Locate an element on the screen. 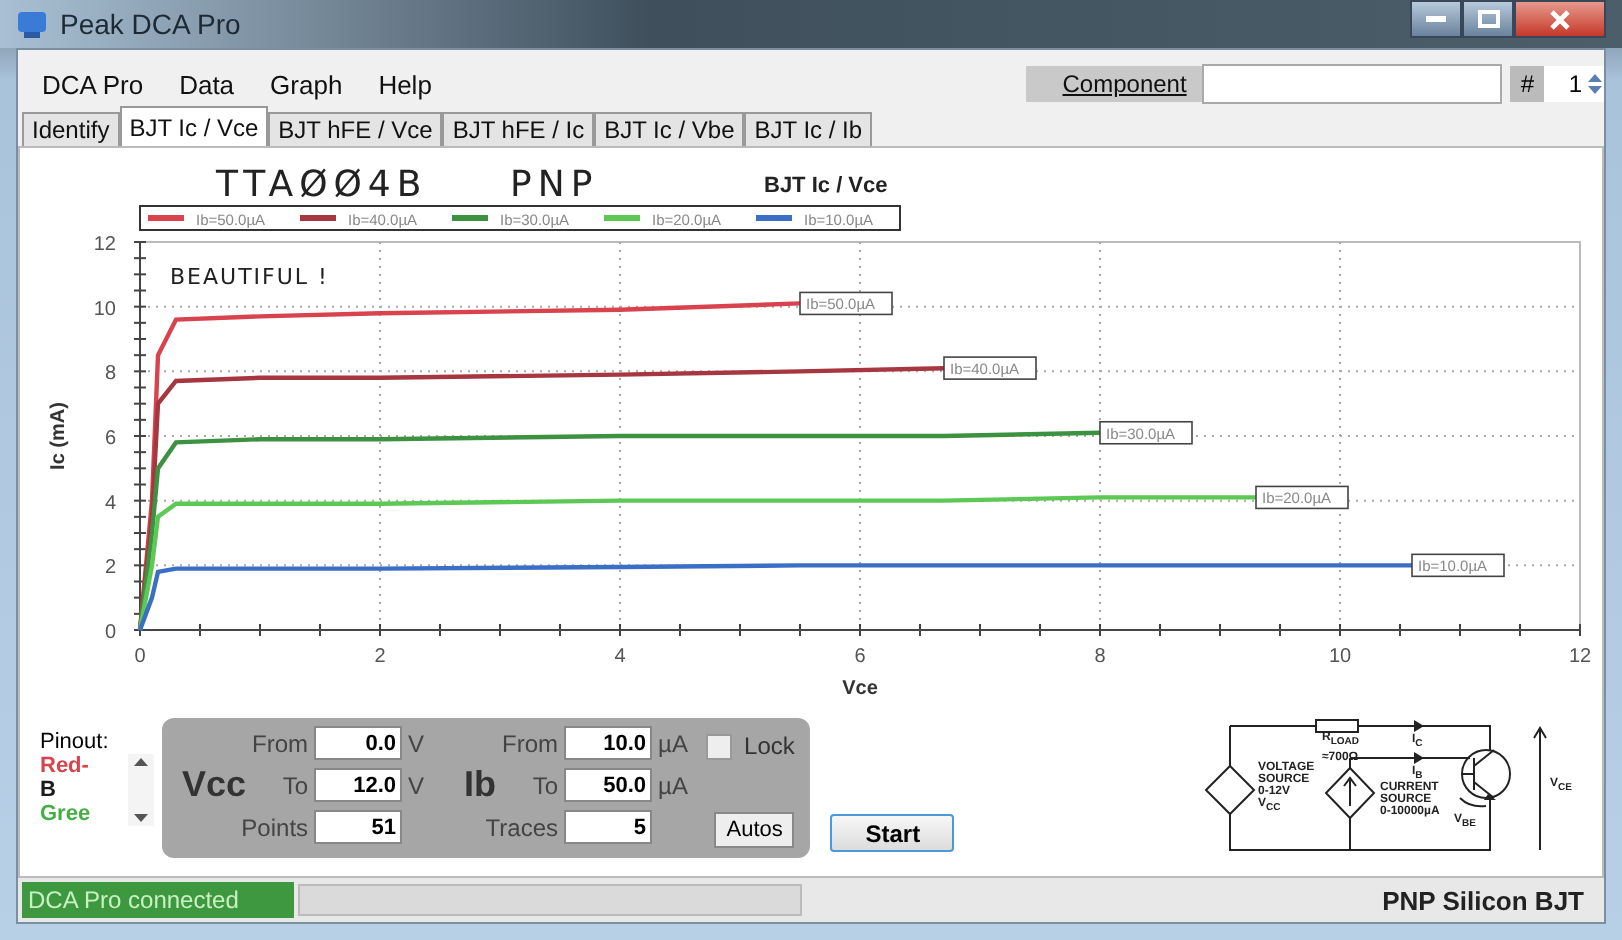 This screenshot has width=1622, height=940. pinout-text: Gree is located at coordinates (66, 814).